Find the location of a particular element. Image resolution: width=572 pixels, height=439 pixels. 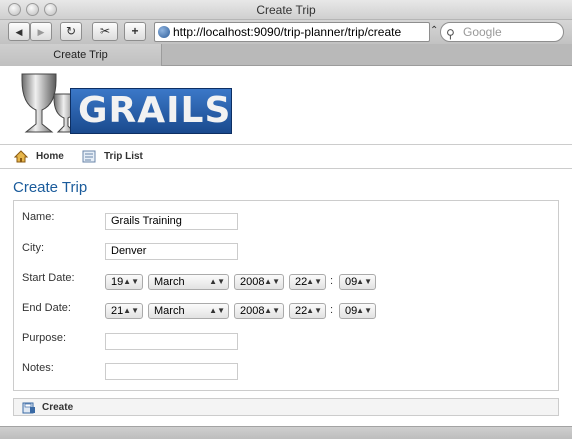

start-month-select: March ▲▼ is located at coordinates (188, 282).